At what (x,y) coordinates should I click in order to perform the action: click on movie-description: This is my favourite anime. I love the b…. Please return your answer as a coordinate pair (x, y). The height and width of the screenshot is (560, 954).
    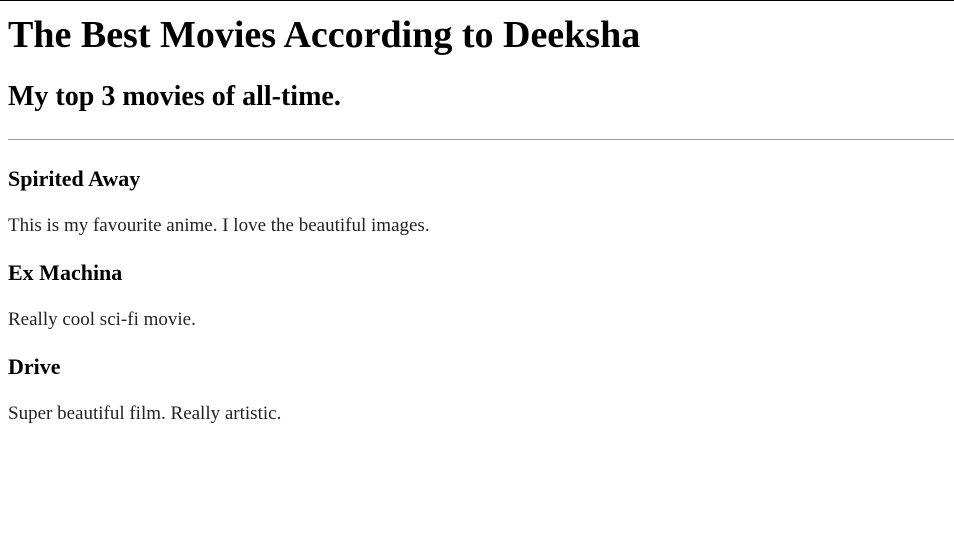
    Looking at the image, I should click on (219, 225).